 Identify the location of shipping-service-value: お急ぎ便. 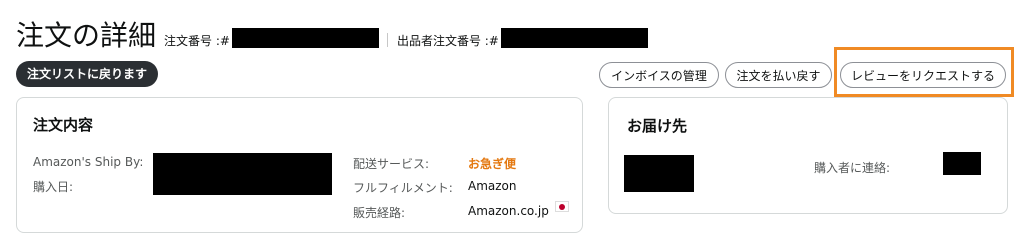
(492, 164).